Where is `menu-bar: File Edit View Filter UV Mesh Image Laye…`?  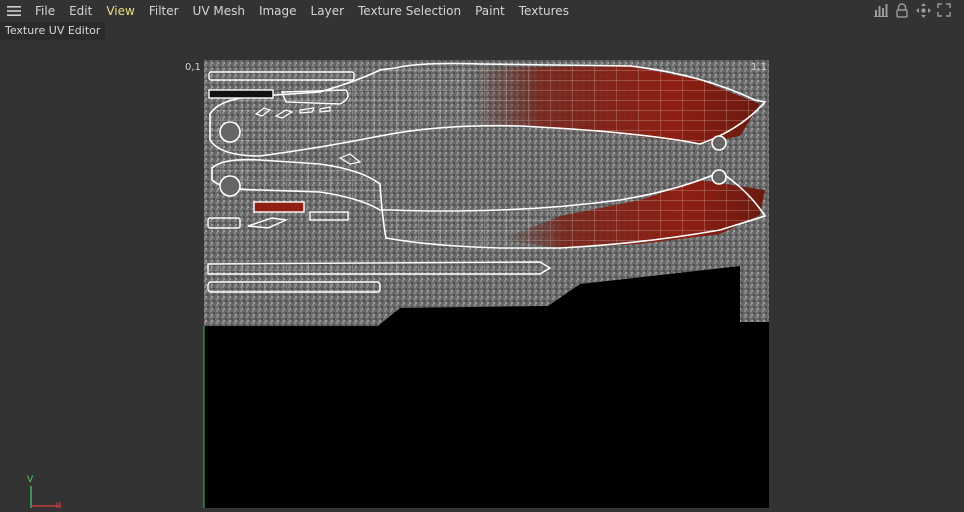
menu-bar: File Edit View Filter UV Mesh Image Laye… is located at coordinates (482, 11).